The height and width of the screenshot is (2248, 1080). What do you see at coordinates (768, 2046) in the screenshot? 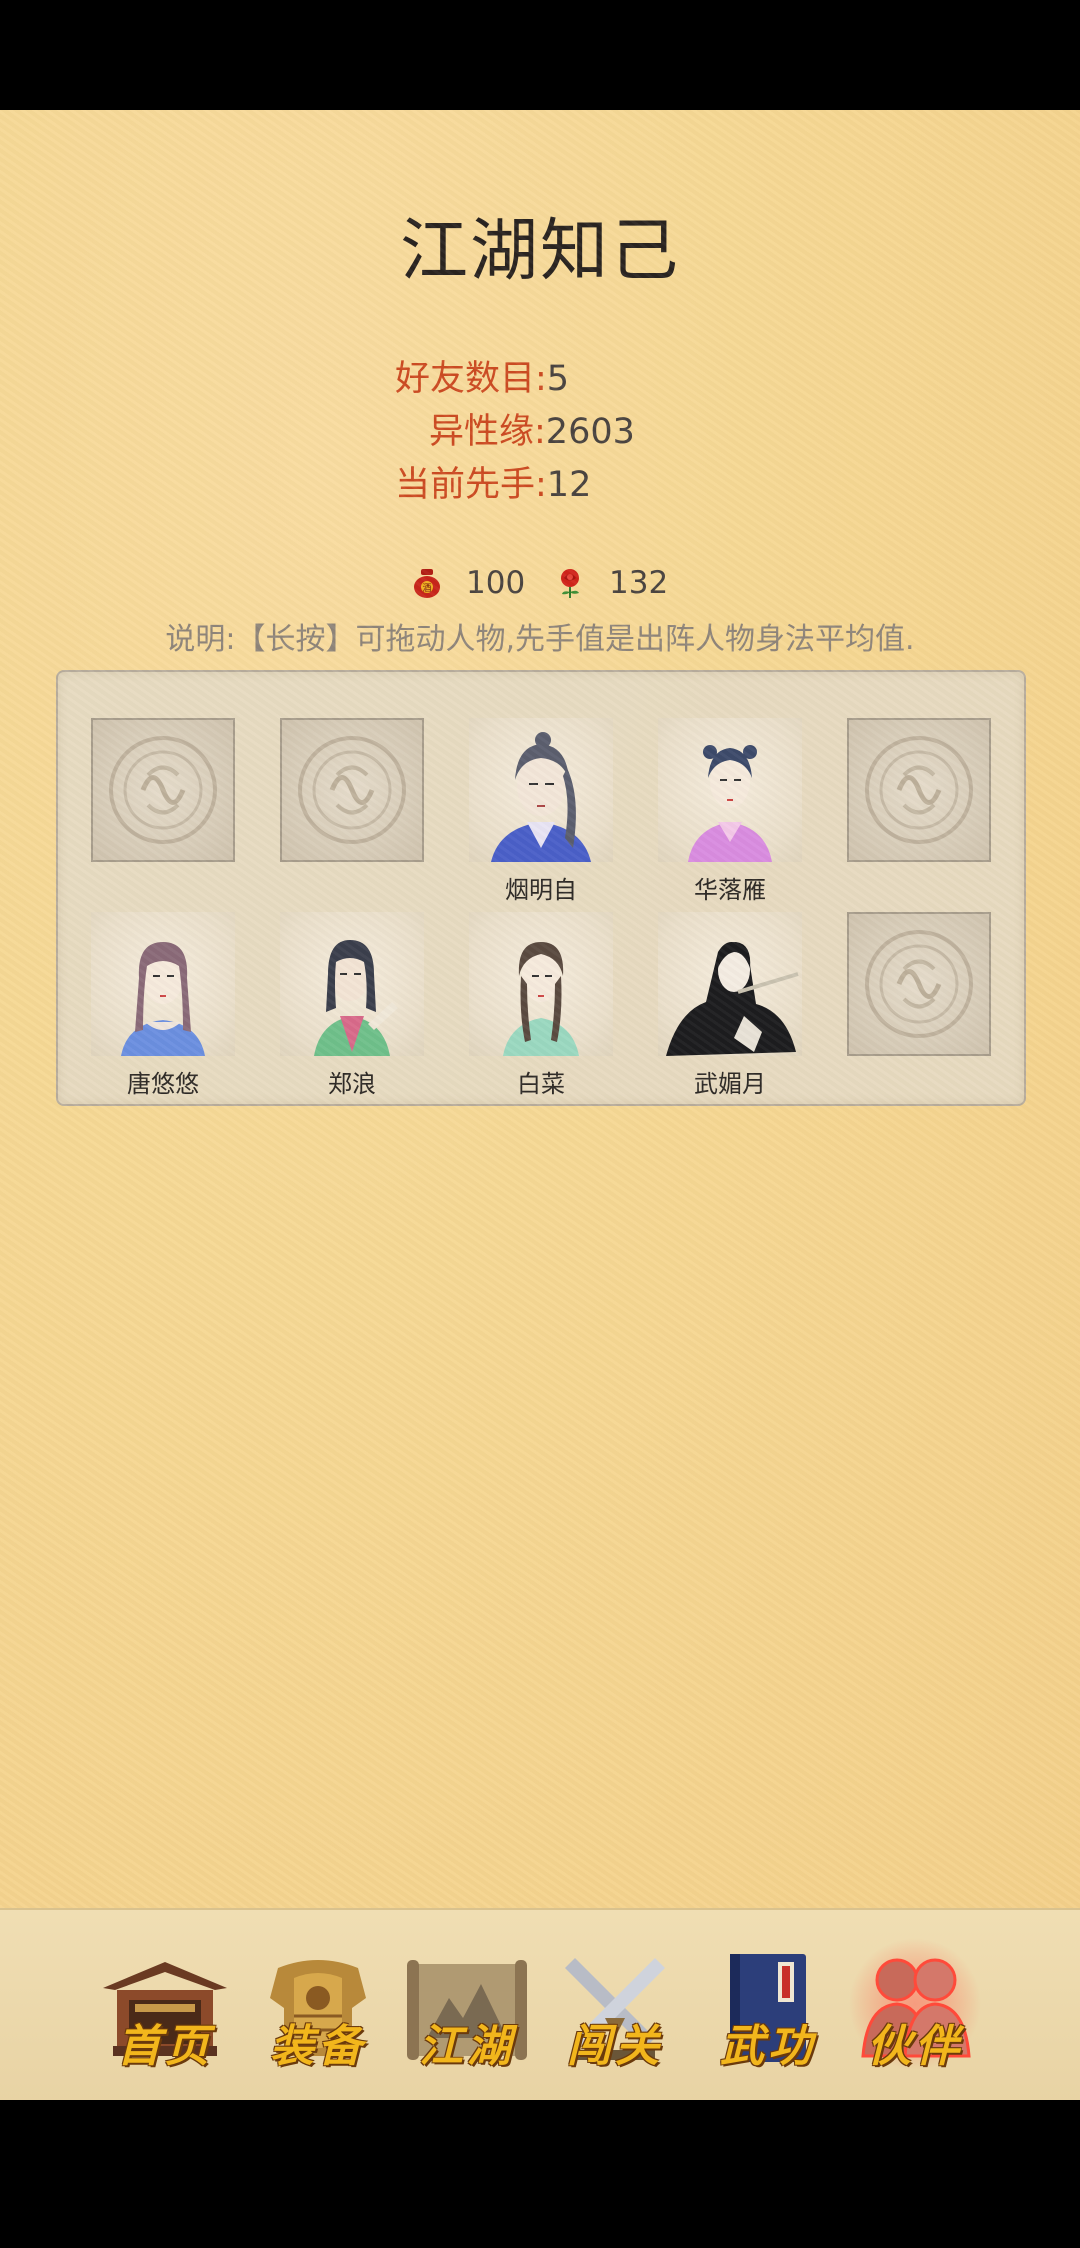
I see `nav-label: 武功` at bounding box center [768, 2046].